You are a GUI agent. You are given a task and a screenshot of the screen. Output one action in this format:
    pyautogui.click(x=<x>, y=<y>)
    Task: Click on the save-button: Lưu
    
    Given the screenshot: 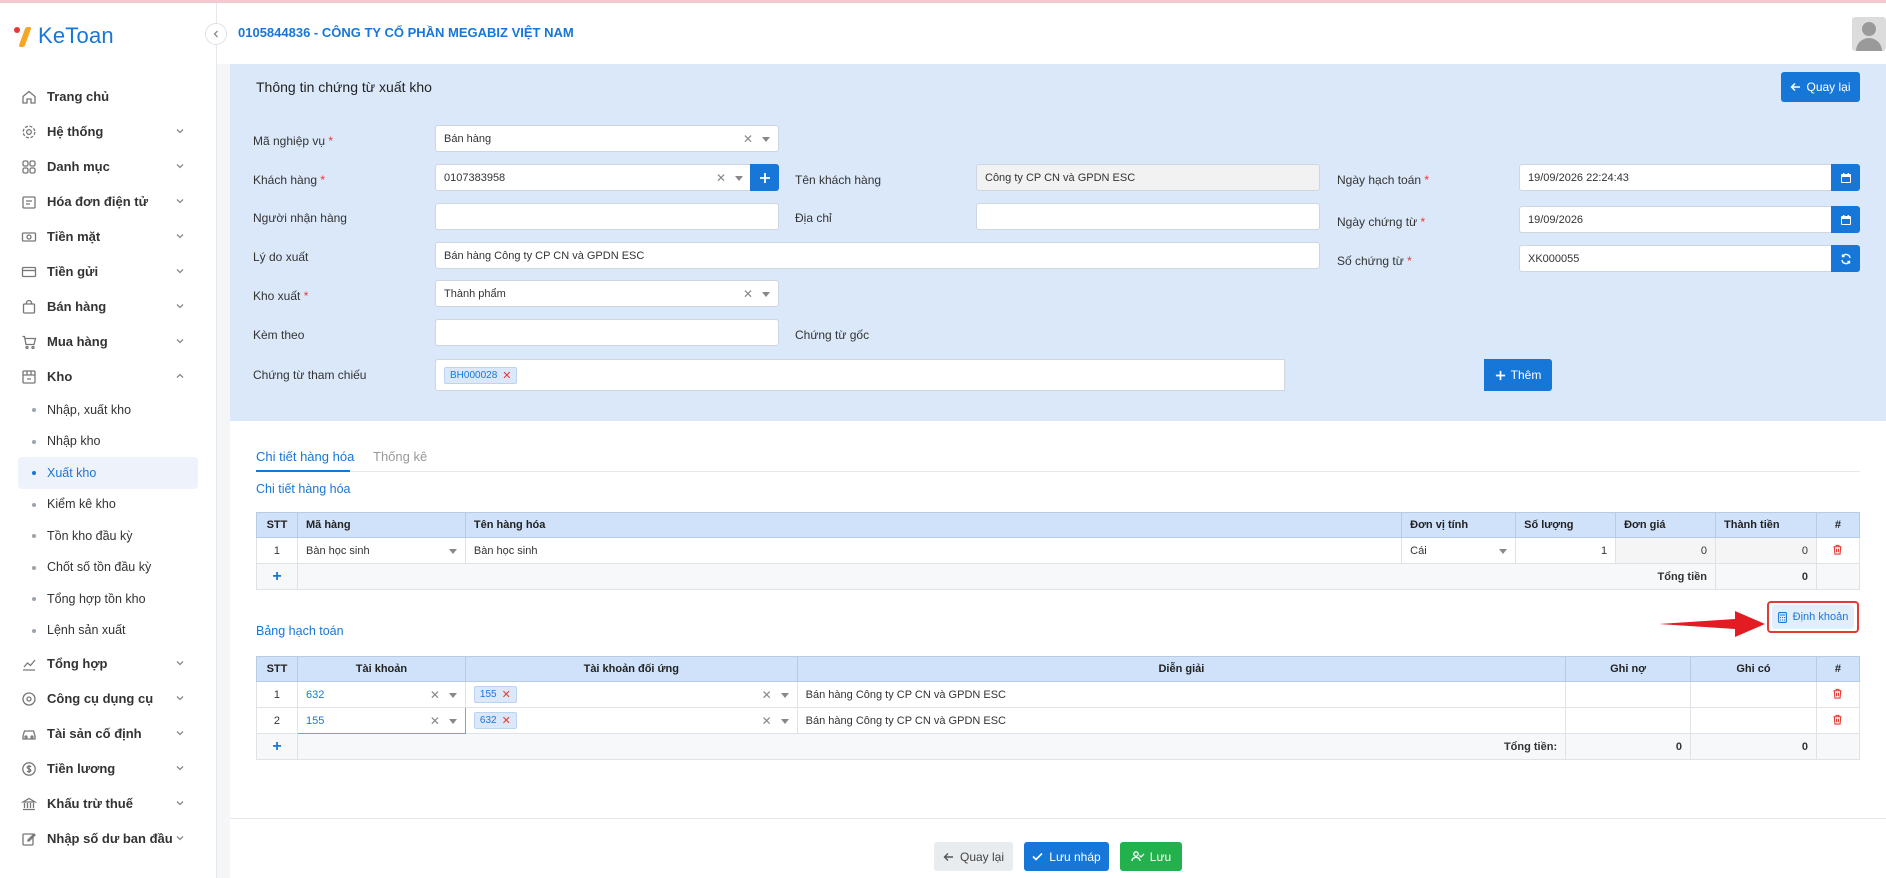 What is the action you would take?
    pyautogui.click(x=1151, y=856)
    